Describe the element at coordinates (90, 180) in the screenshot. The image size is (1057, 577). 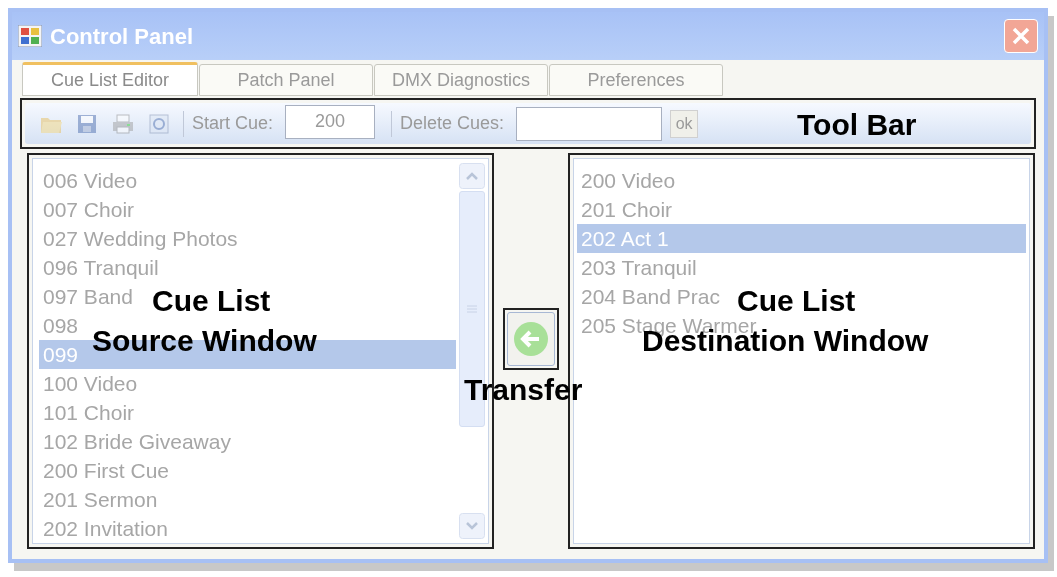
I see `list-item: 006 Video` at that location.